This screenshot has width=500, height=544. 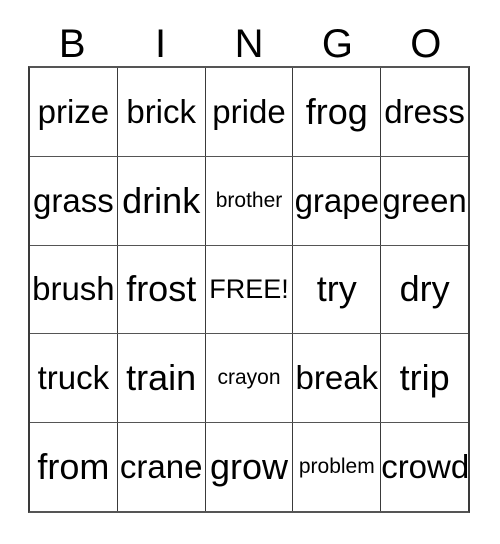 I want to click on bingo-free-space-label: FREE!, so click(x=249, y=289).